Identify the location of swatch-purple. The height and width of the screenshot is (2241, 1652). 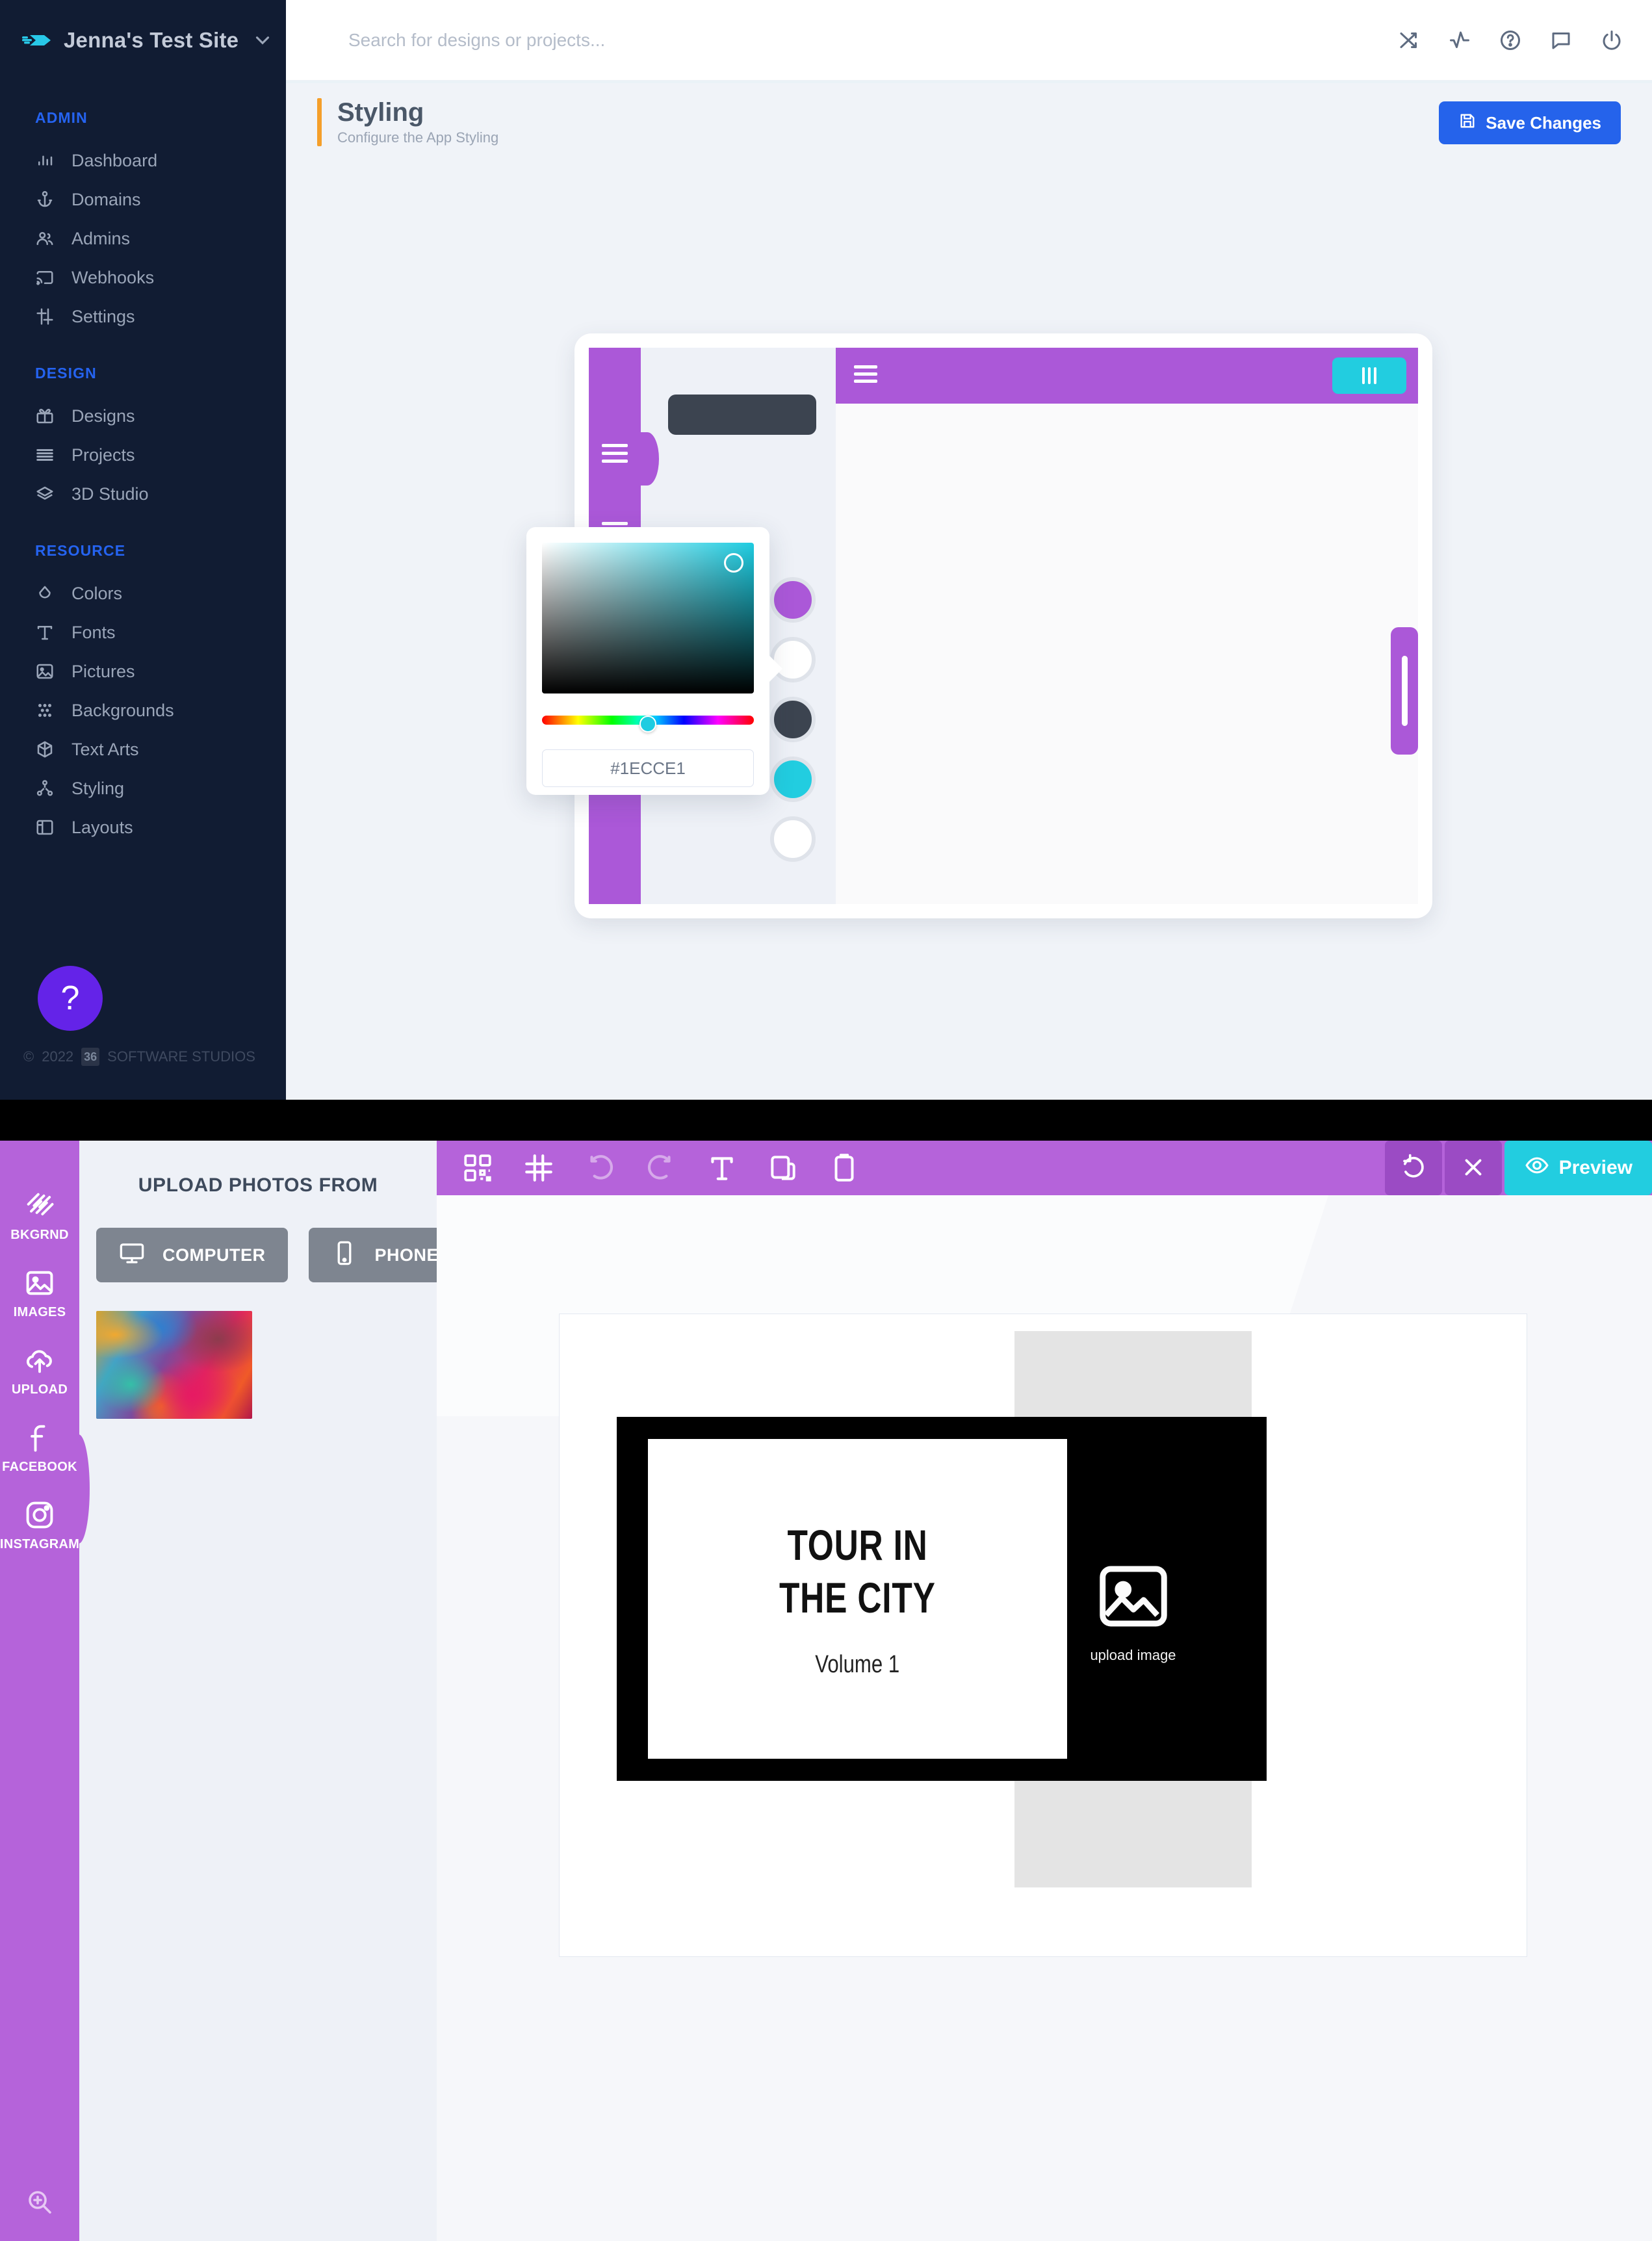
(793, 600).